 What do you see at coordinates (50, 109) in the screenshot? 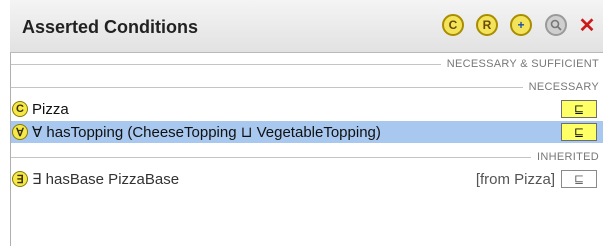
I see `condition-text: Pizza` at bounding box center [50, 109].